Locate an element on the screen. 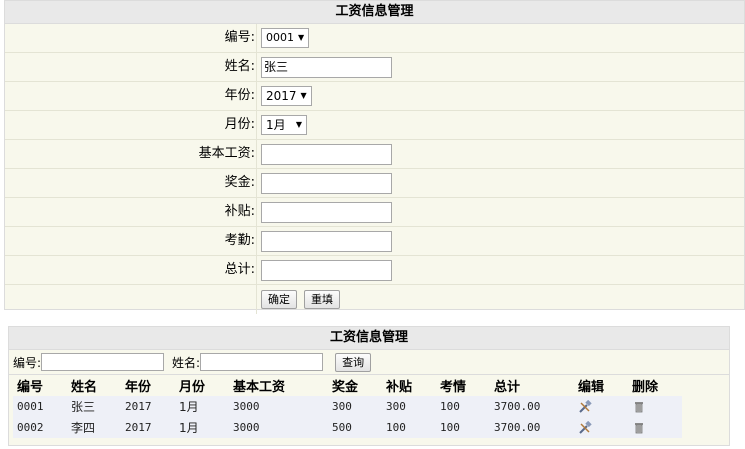 The image size is (745, 449). form-row-month: 月份: 1月 ▼ is located at coordinates (374, 125).